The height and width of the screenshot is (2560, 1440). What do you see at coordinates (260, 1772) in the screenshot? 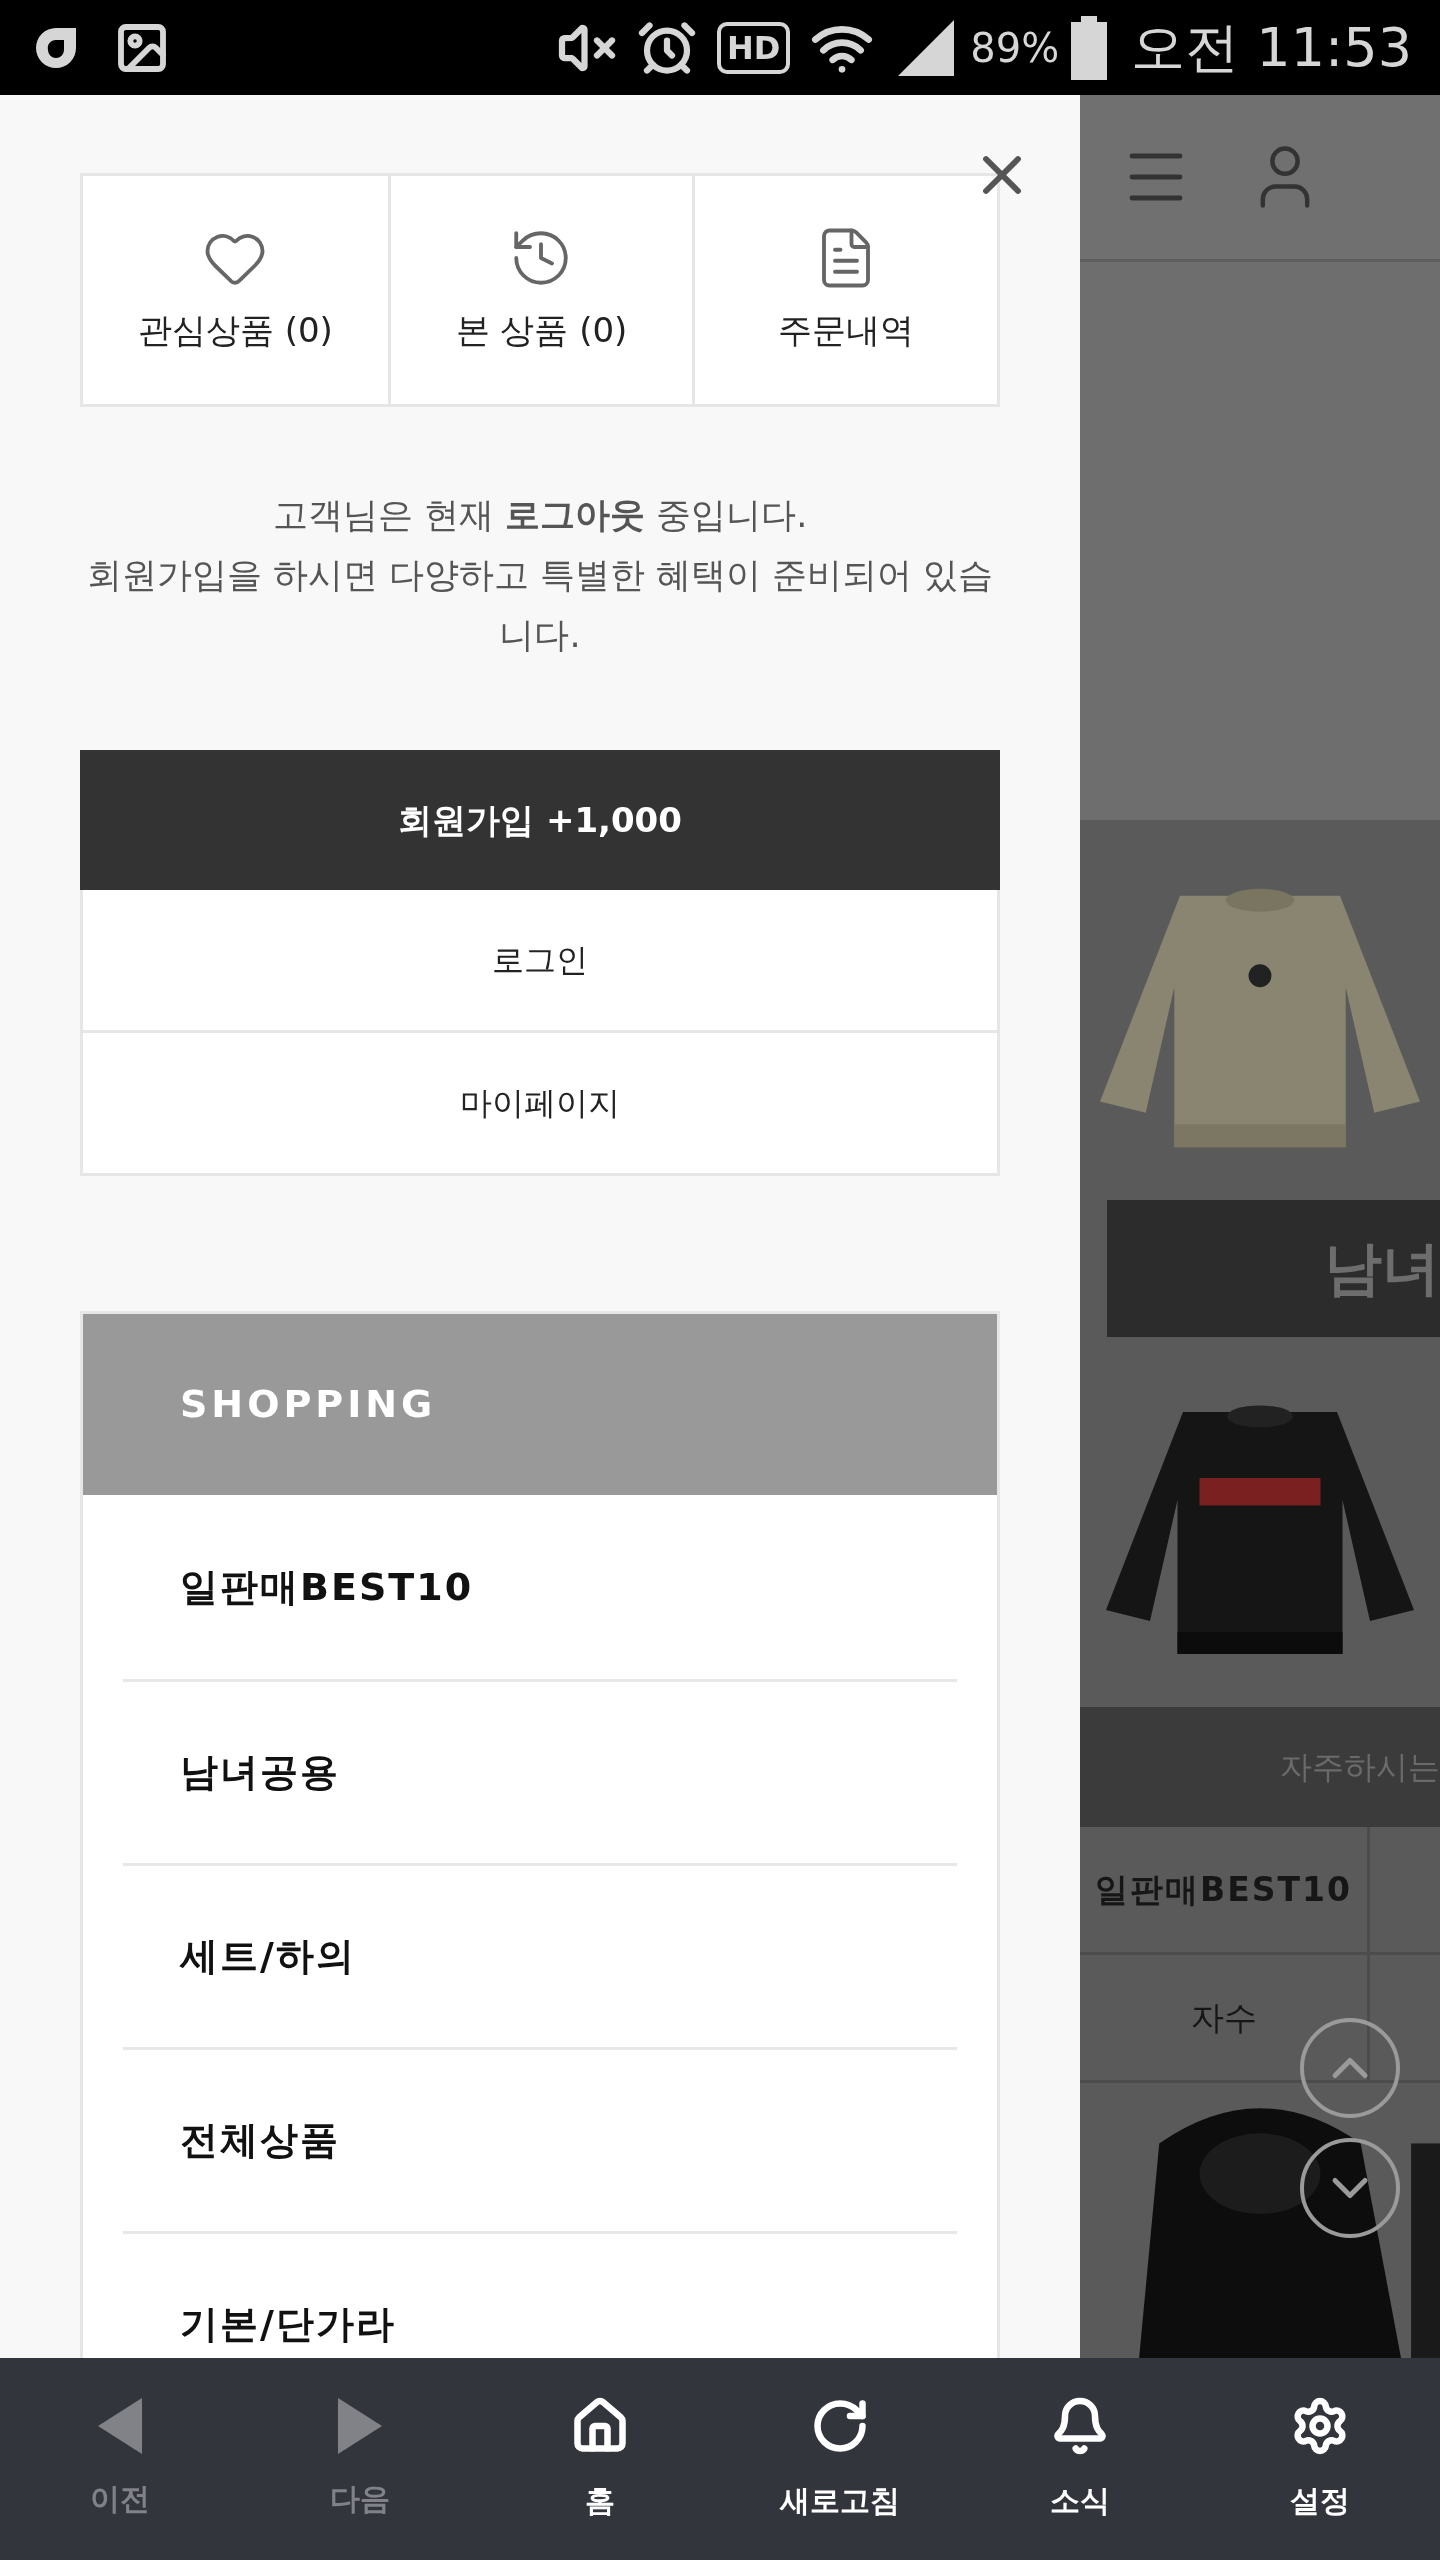
I see `menu-item: 남녀공용` at bounding box center [260, 1772].